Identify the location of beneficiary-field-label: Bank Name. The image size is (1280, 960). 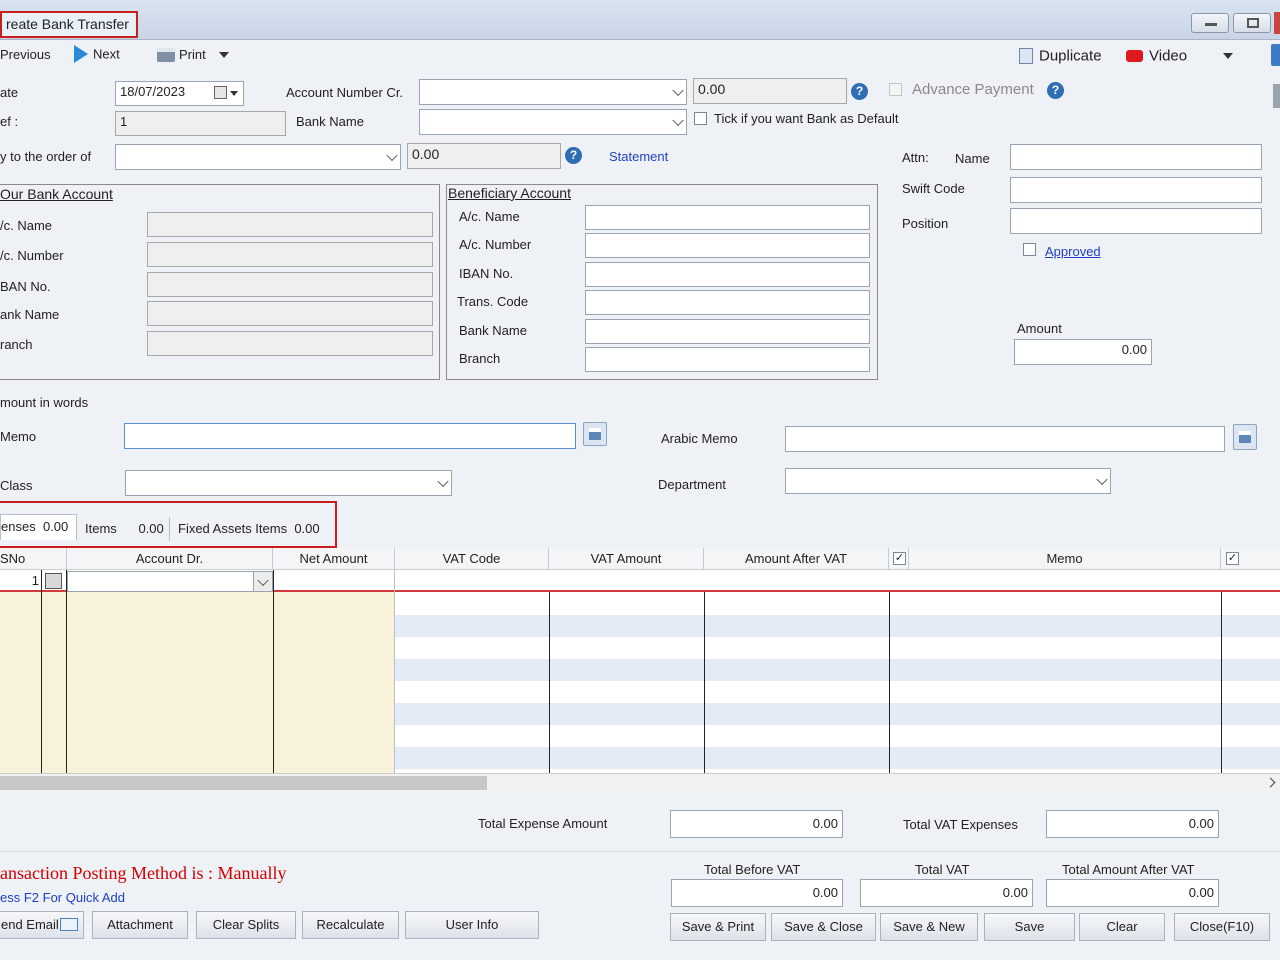
(493, 330).